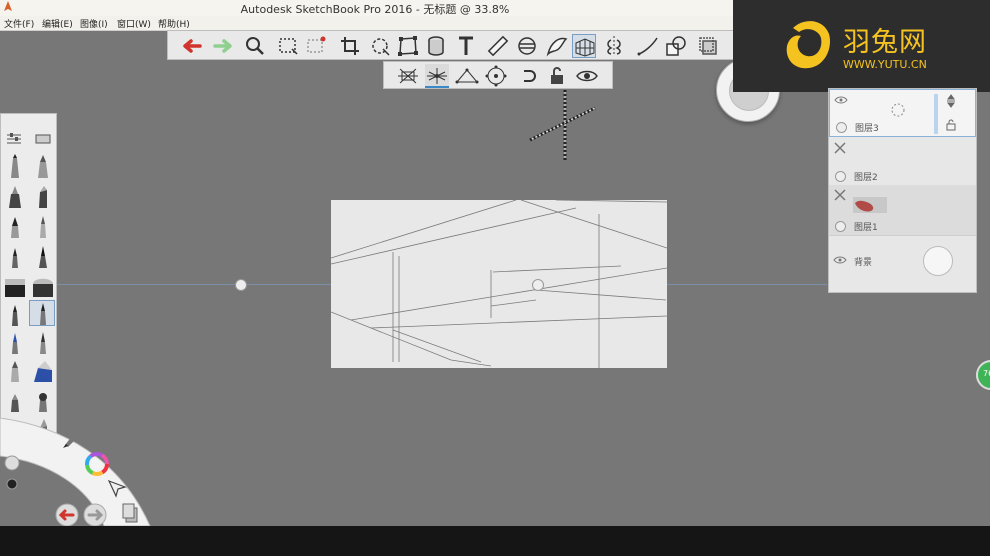 The width and height of the screenshot is (990, 556). I want to click on fine-liner-brush-icon, so click(43, 343).